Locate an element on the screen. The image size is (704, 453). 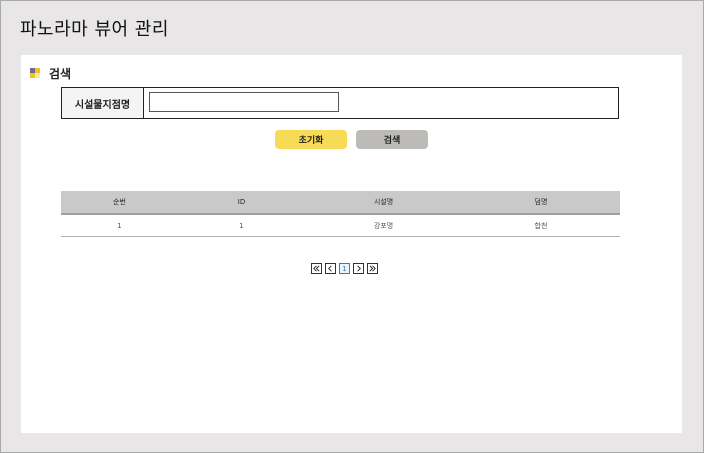
chevron-right-icon is located at coordinates (359, 268).